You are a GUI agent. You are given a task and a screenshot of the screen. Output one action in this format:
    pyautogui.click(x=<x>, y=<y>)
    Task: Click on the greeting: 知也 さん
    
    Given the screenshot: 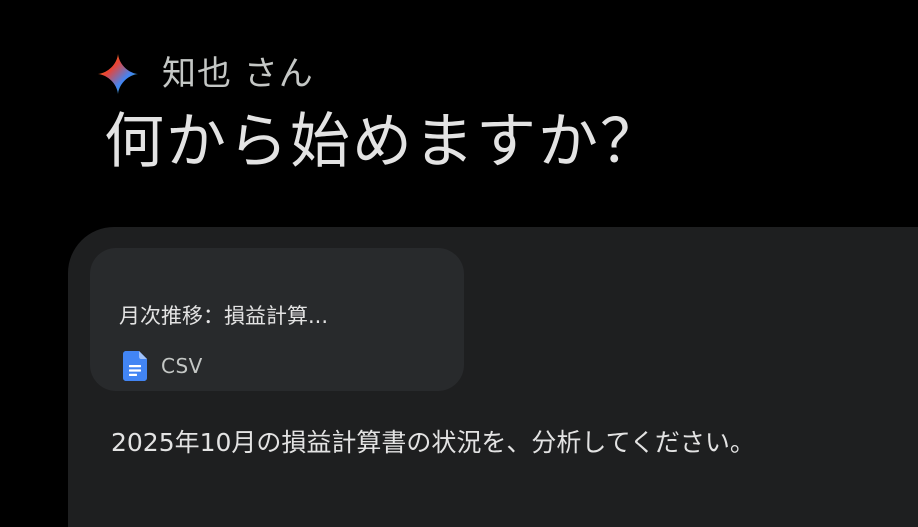 What is the action you would take?
    pyautogui.click(x=206, y=74)
    